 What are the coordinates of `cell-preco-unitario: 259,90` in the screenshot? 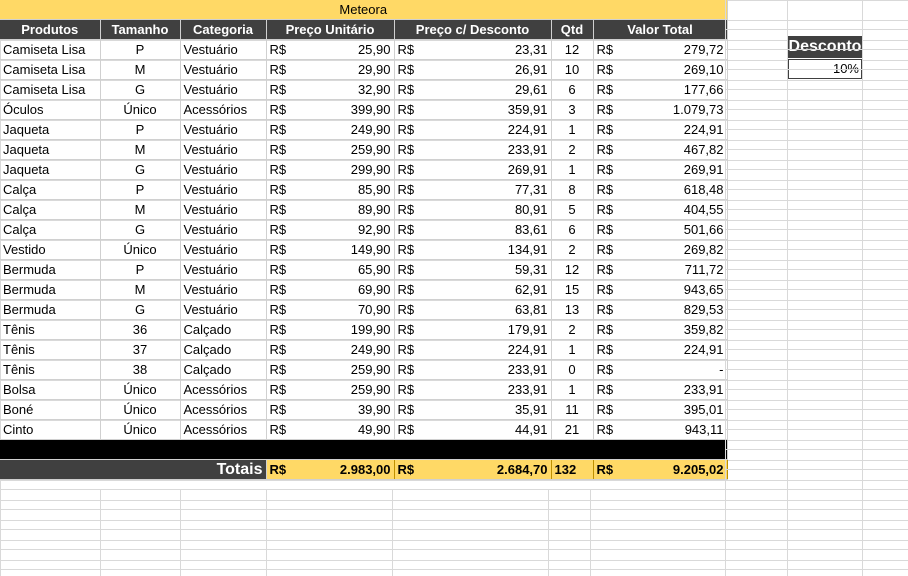 It's located at (344, 389).